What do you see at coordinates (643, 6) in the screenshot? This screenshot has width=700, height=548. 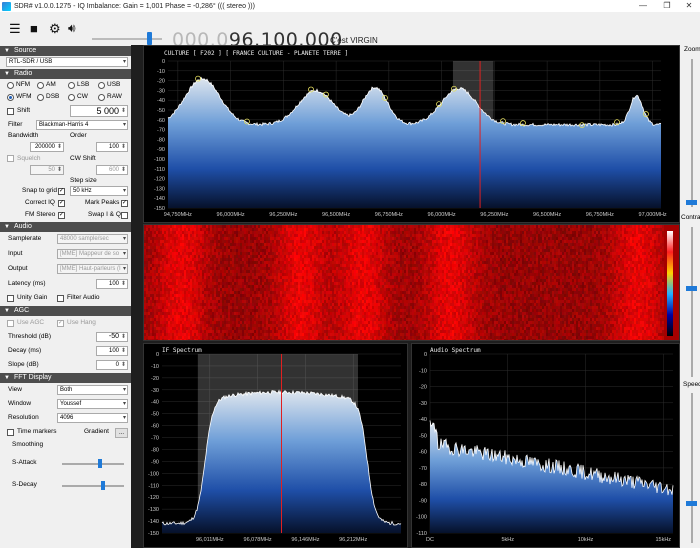 I see `minimize-button: —` at bounding box center [643, 6].